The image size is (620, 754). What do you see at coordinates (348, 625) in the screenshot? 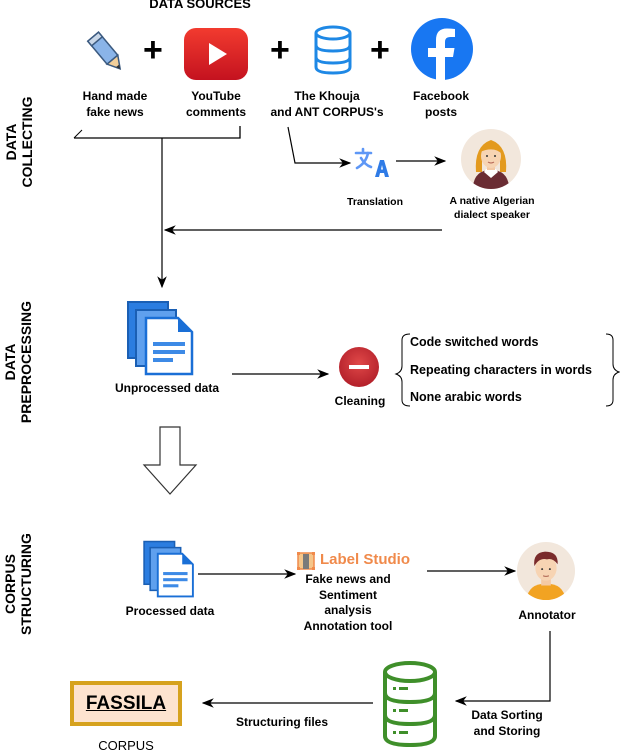
I see `label-line: Annotation tool` at bounding box center [348, 625].